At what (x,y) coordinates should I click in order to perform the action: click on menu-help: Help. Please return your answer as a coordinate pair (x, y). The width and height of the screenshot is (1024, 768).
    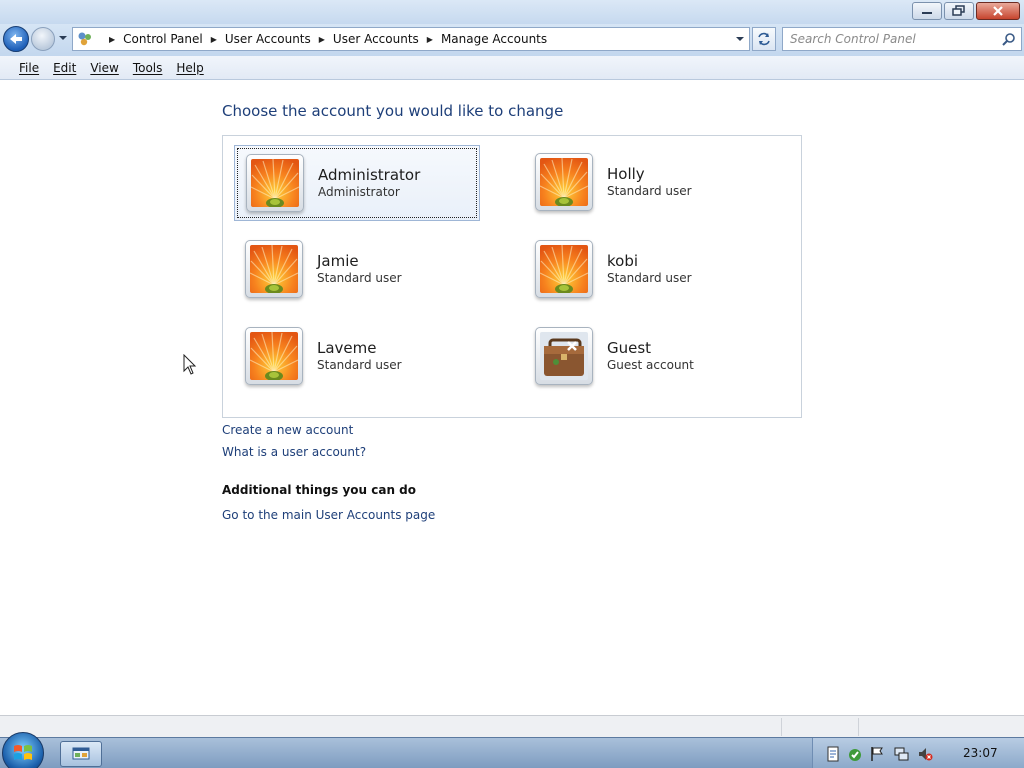
    Looking at the image, I should click on (189, 68).